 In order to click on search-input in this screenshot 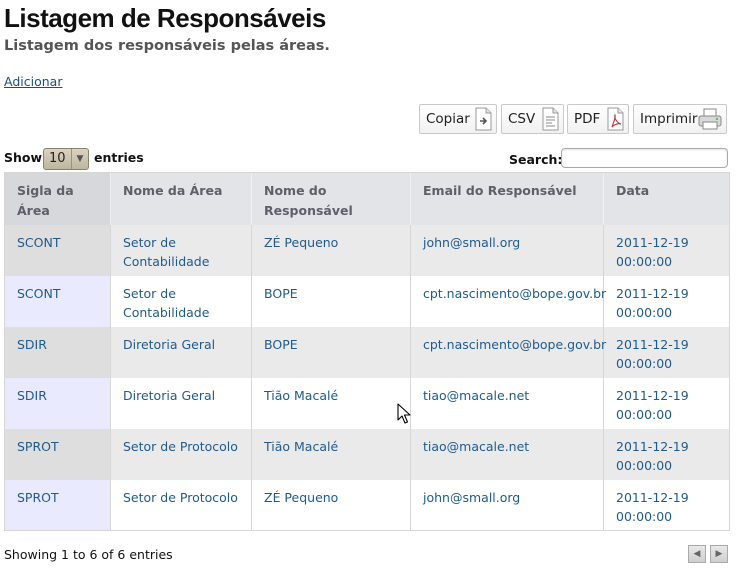, I will do `click(644, 158)`.